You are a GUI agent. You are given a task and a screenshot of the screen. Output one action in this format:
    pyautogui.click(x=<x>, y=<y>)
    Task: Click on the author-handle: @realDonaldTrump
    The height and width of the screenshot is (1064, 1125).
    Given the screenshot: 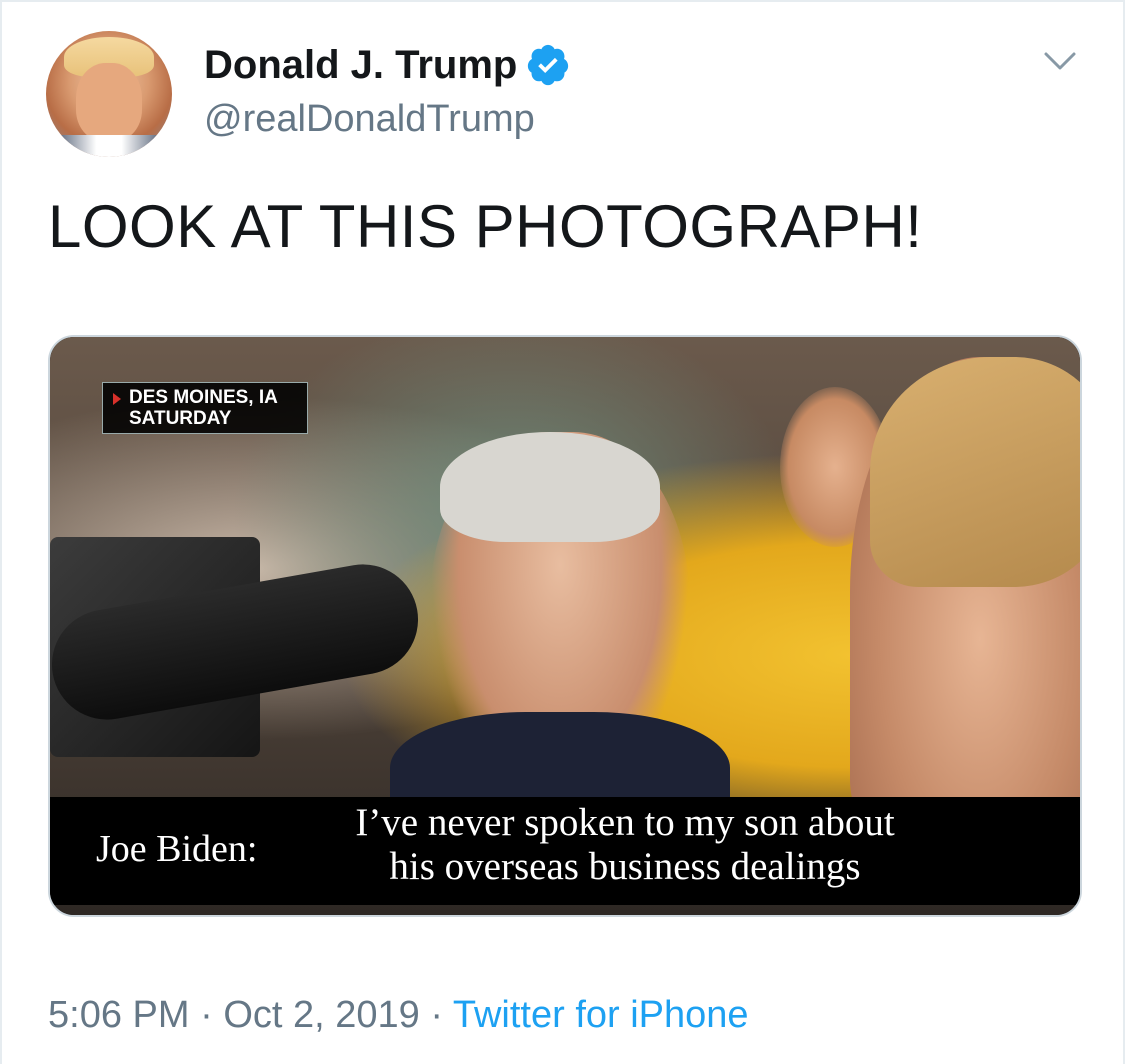 What is the action you would take?
    pyautogui.click(x=369, y=119)
    